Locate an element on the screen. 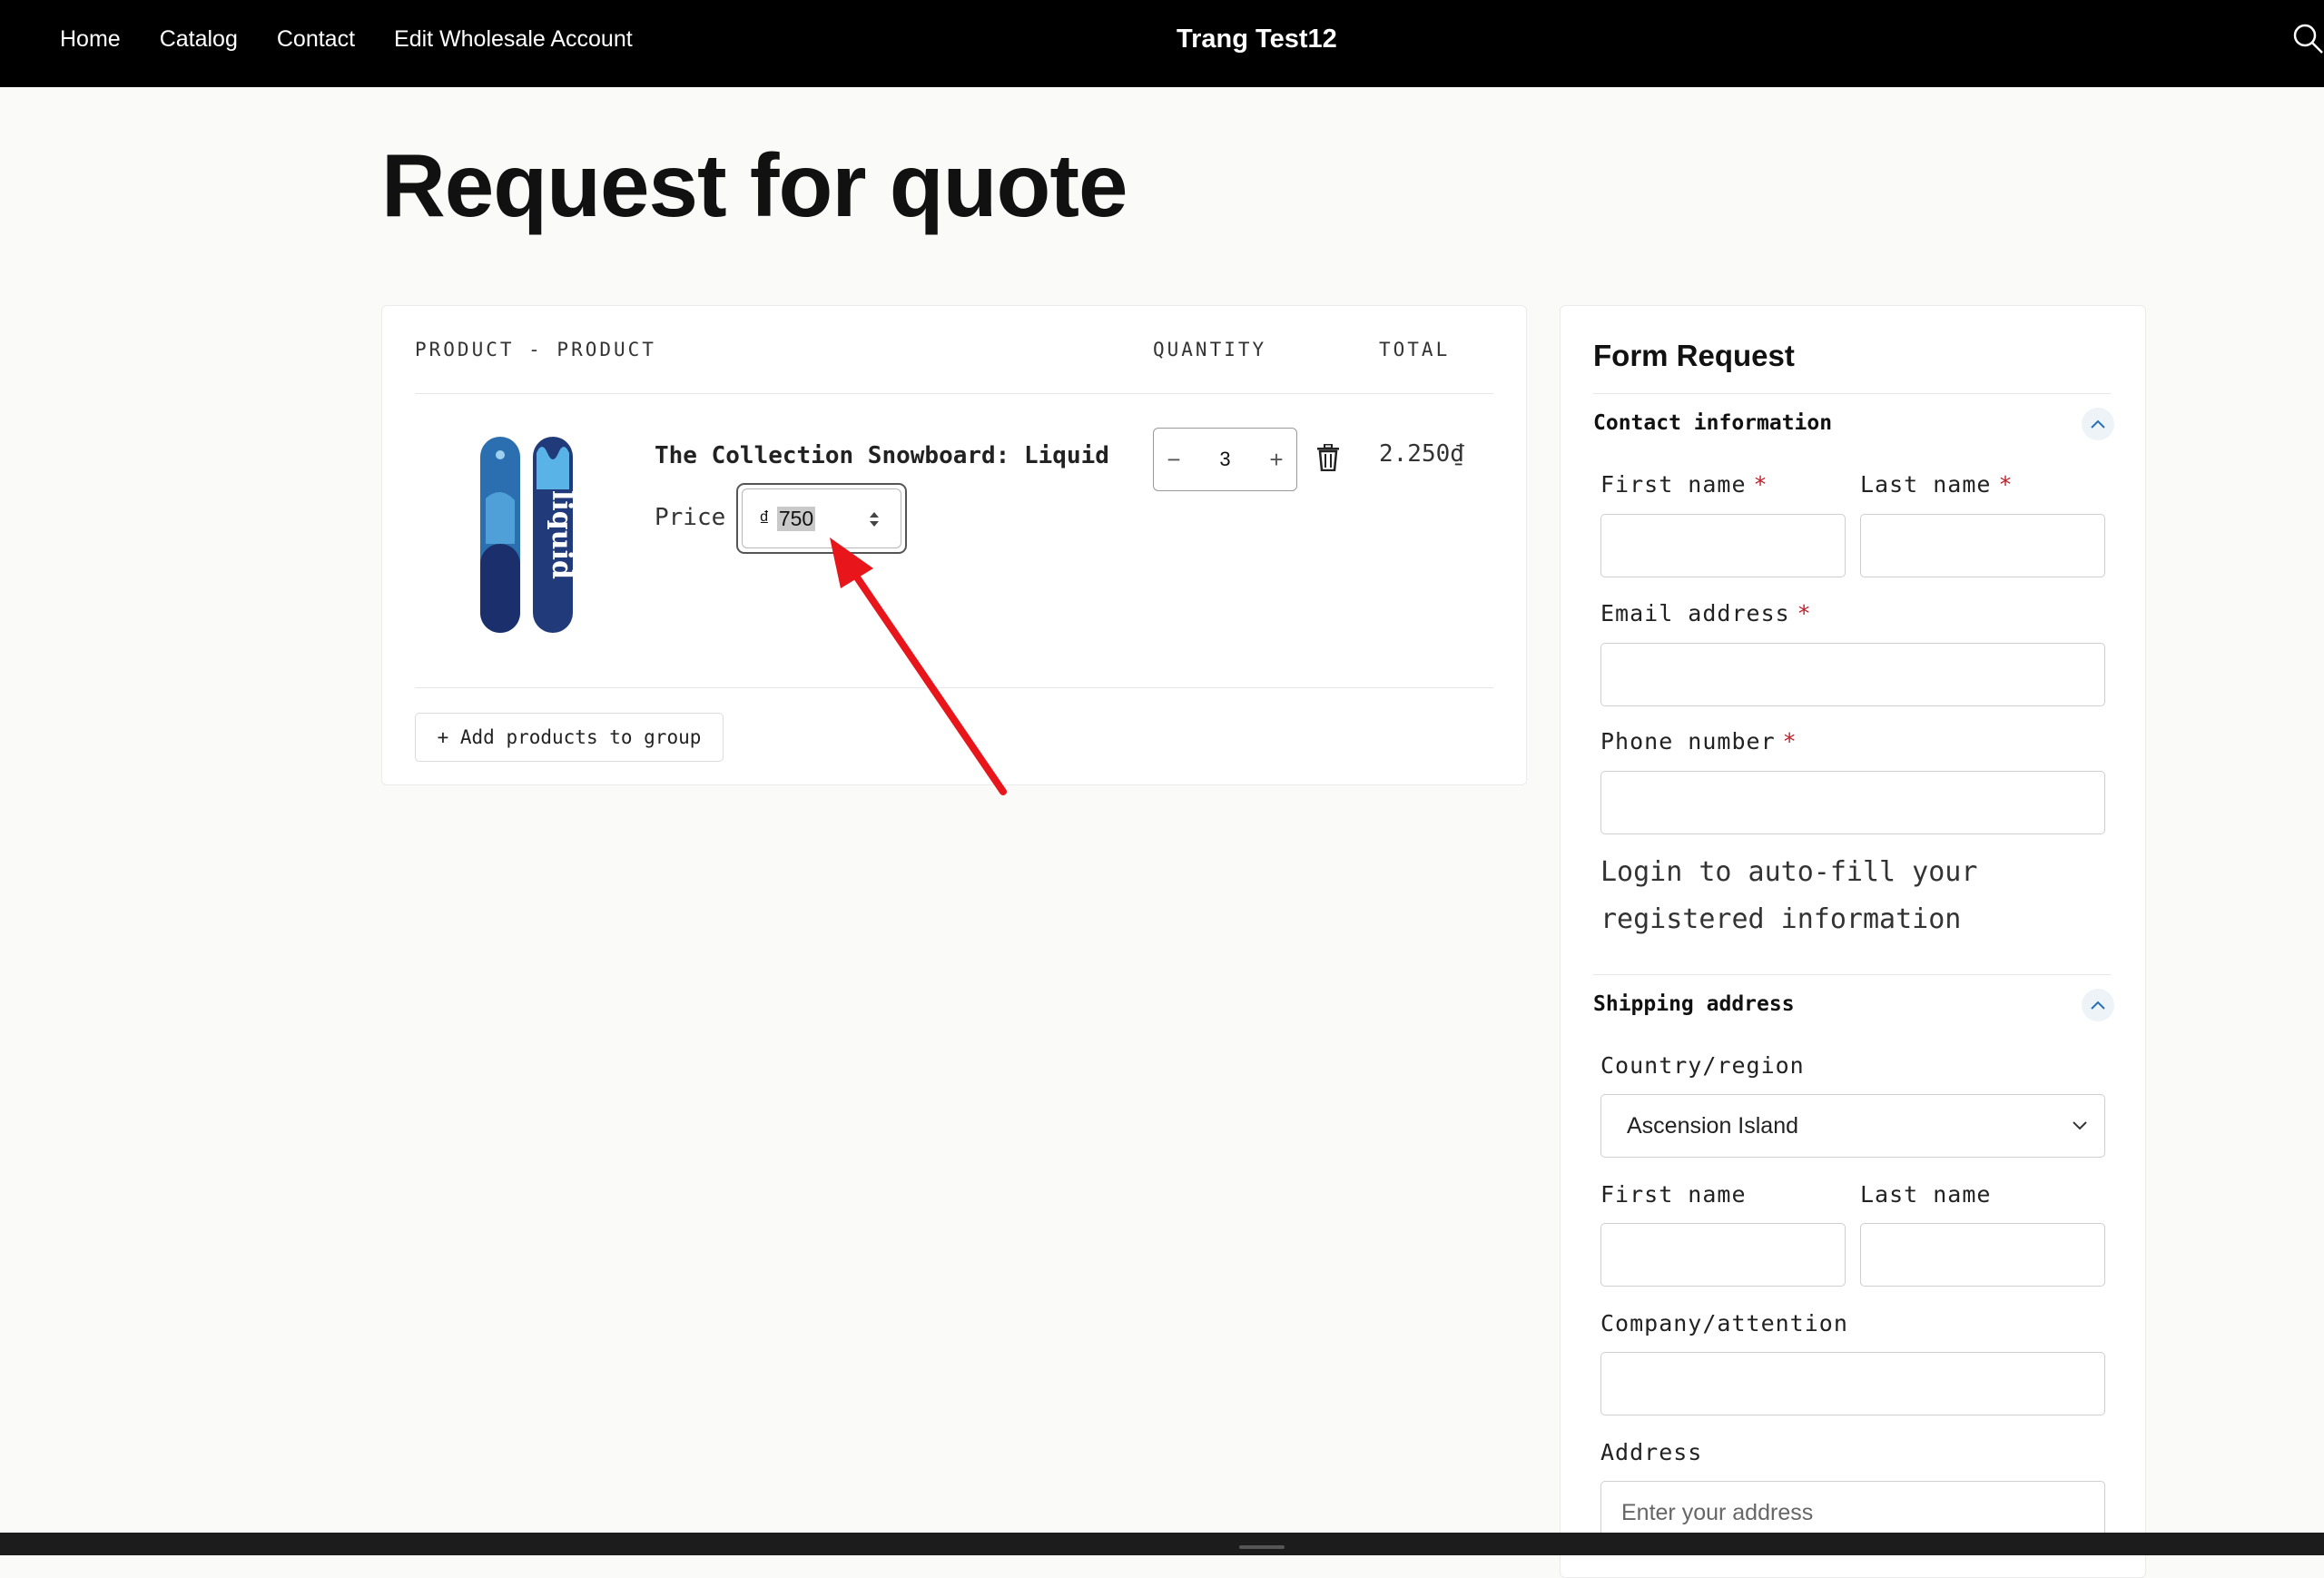 Image resolution: width=2324 pixels, height=1578 pixels. currency-symbol: ₫ is located at coordinates (764, 518).